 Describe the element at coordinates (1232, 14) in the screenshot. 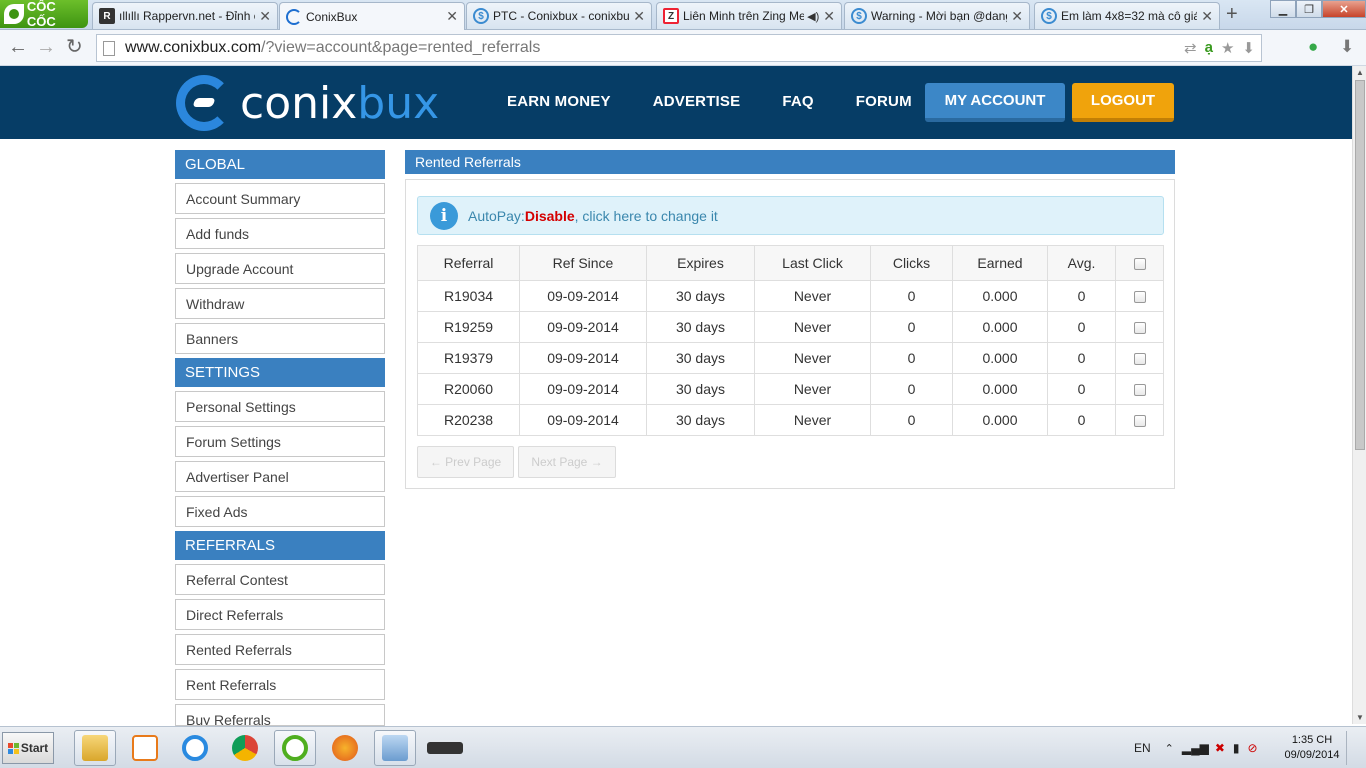

I see `new-tab-icon: +` at that location.